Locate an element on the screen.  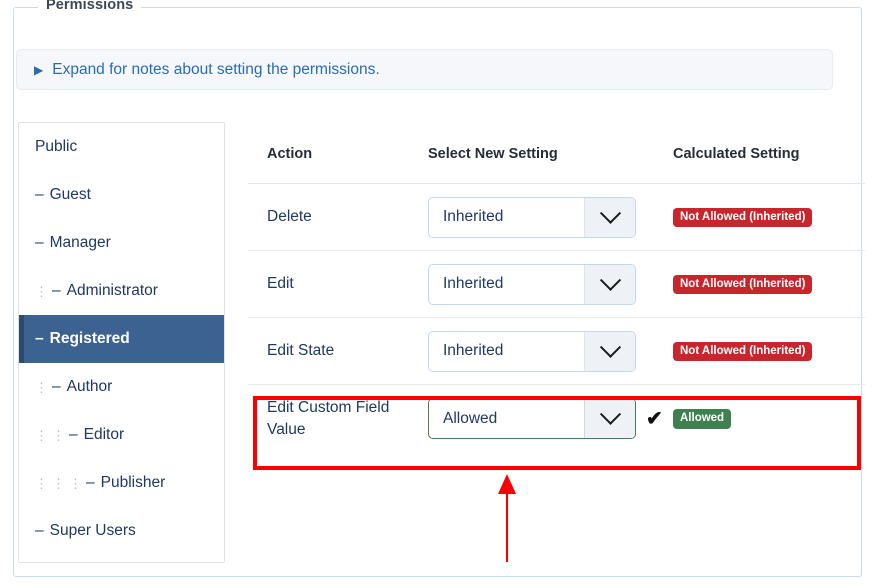
sidebar-item-label: Public is located at coordinates (56, 146).